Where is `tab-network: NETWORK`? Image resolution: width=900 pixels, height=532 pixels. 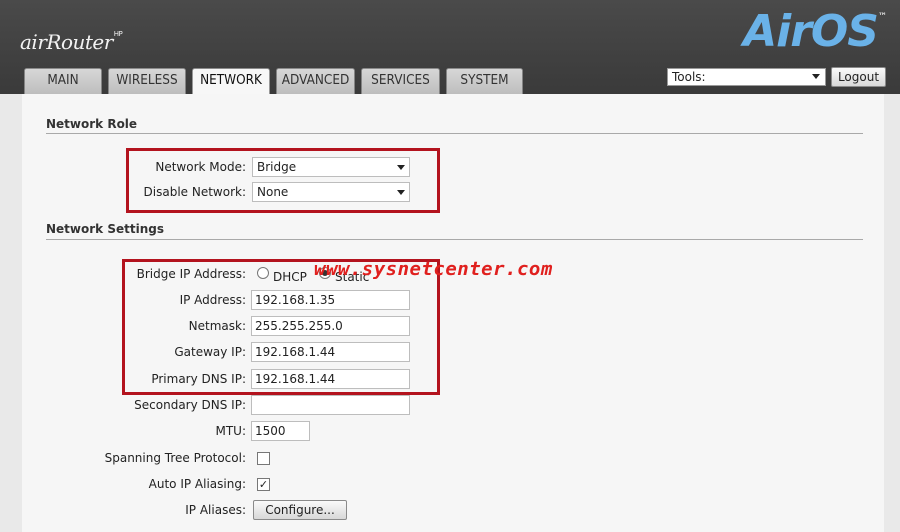
tab-network: NETWORK is located at coordinates (231, 81).